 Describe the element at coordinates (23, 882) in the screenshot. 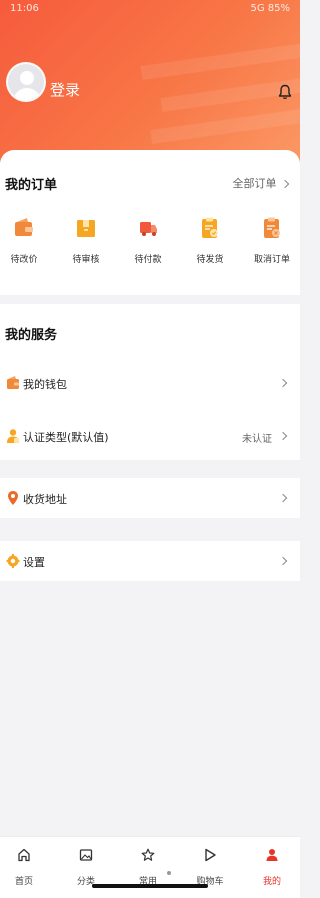

I see `tab-label: 首页` at that location.